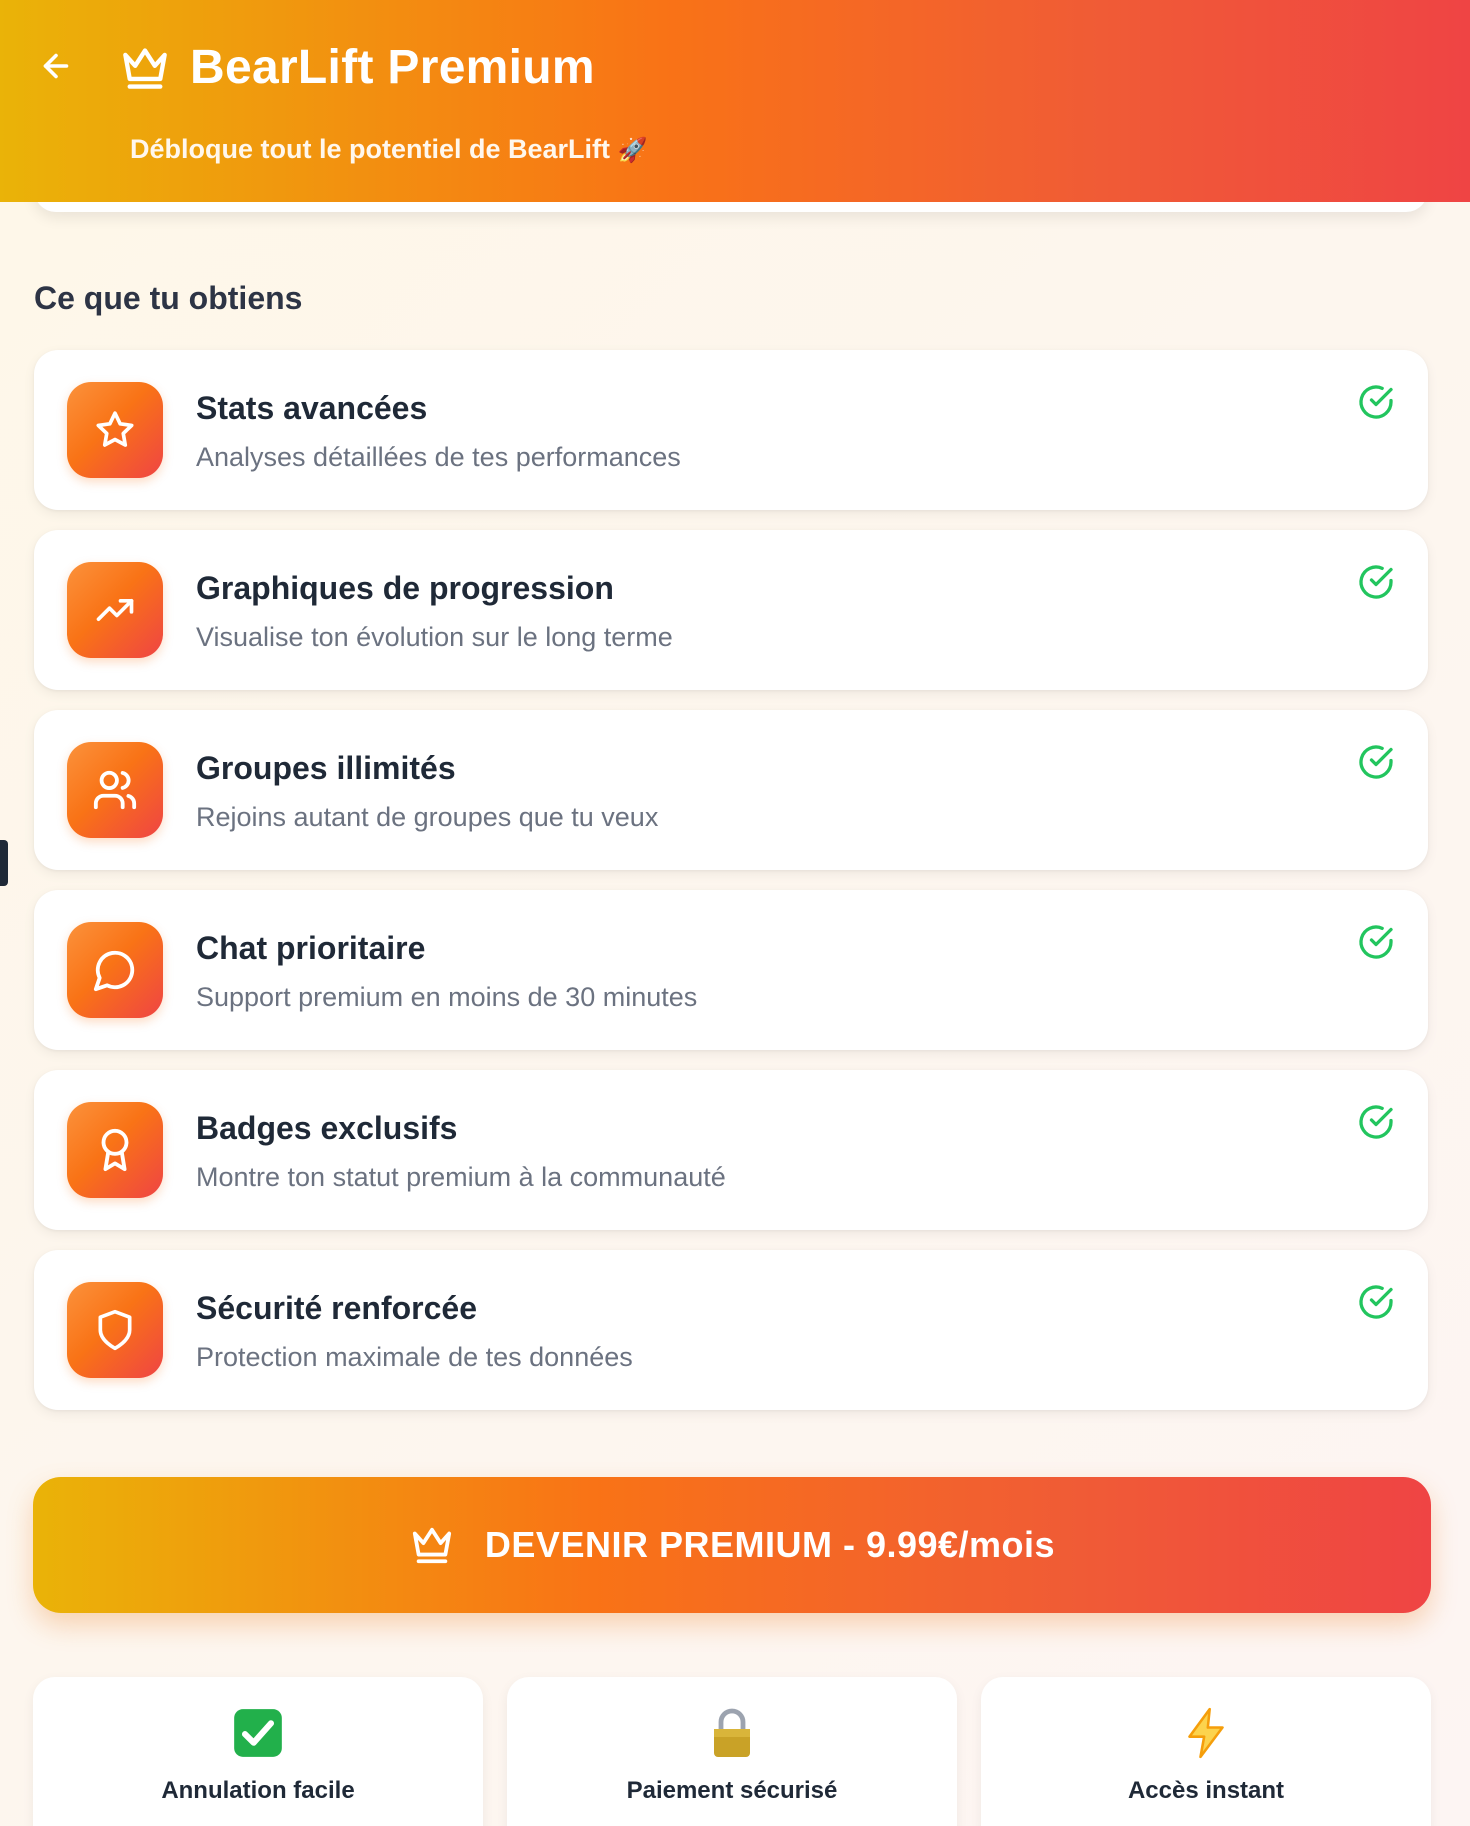 Image resolution: width=1470 pixels, height=1826 pixels. I want to click on badge-label: Paiement sécurisé, so click(732, 1790).